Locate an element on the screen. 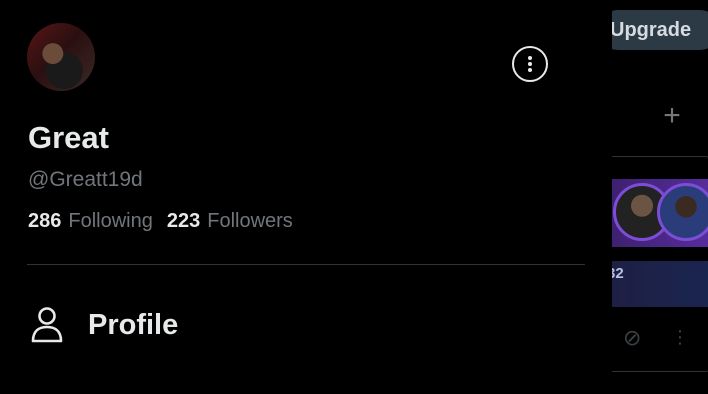  divider is located at coordinates (306, 264).